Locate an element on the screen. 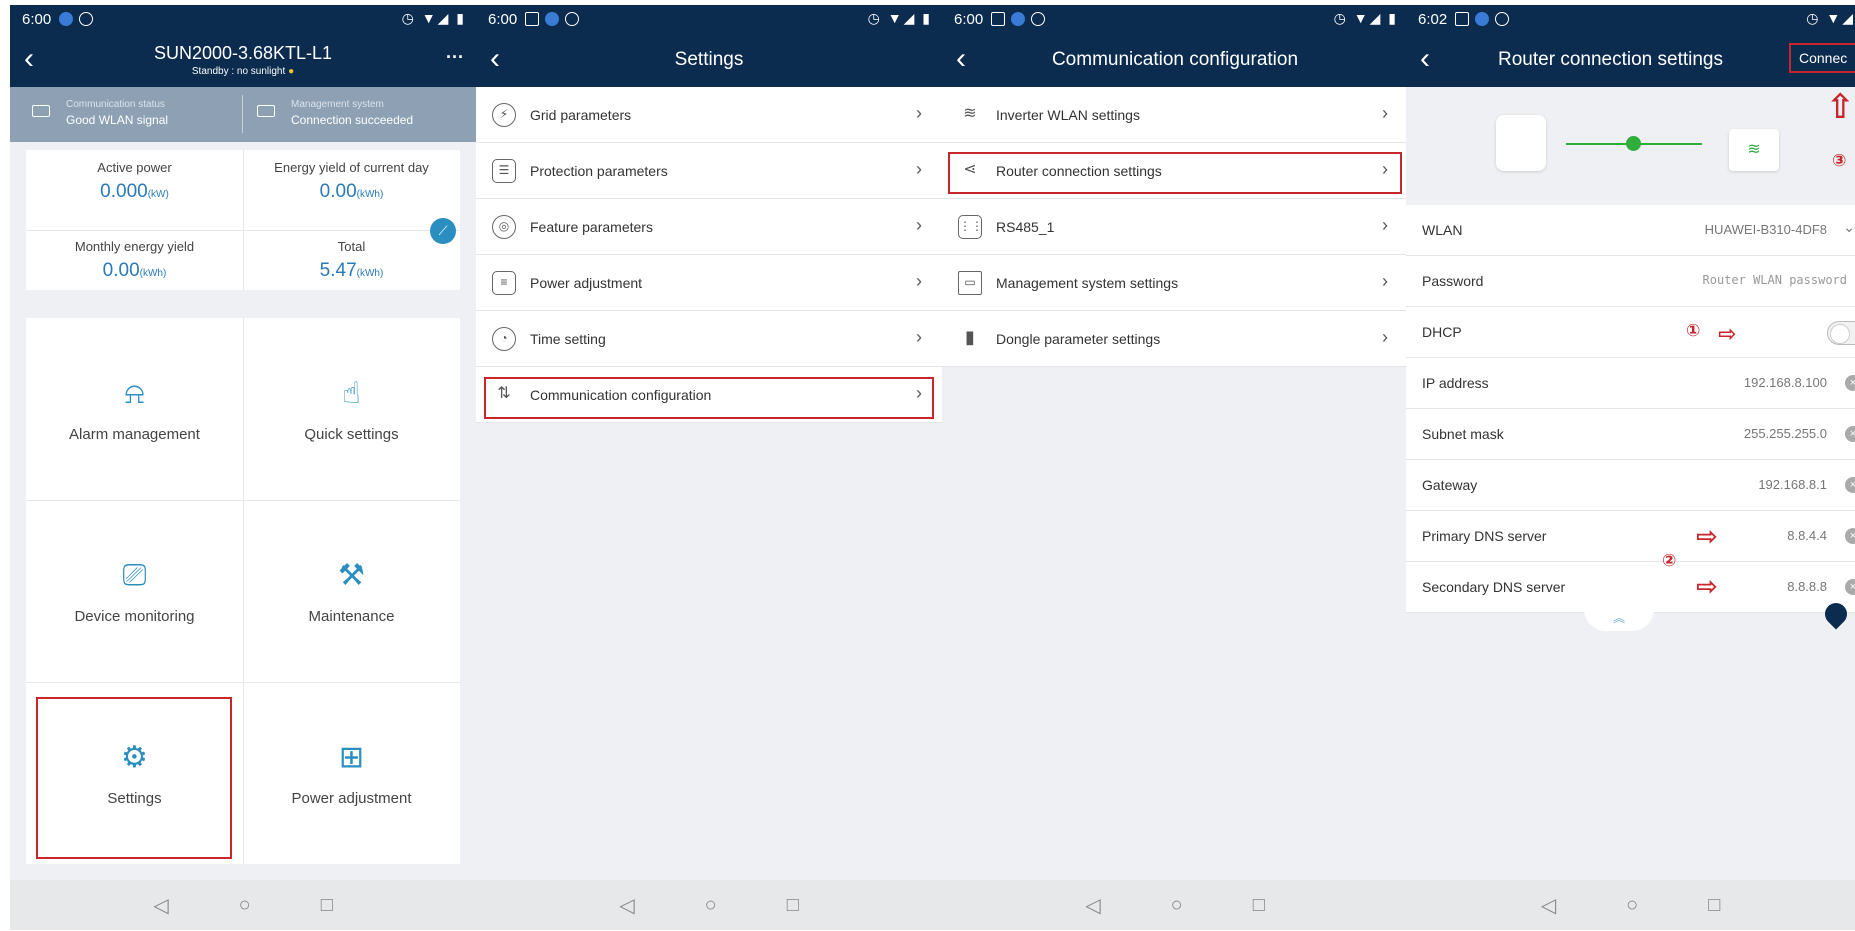  collapse-chevron-icon: ︽ is located at coordinates (1619, 620).